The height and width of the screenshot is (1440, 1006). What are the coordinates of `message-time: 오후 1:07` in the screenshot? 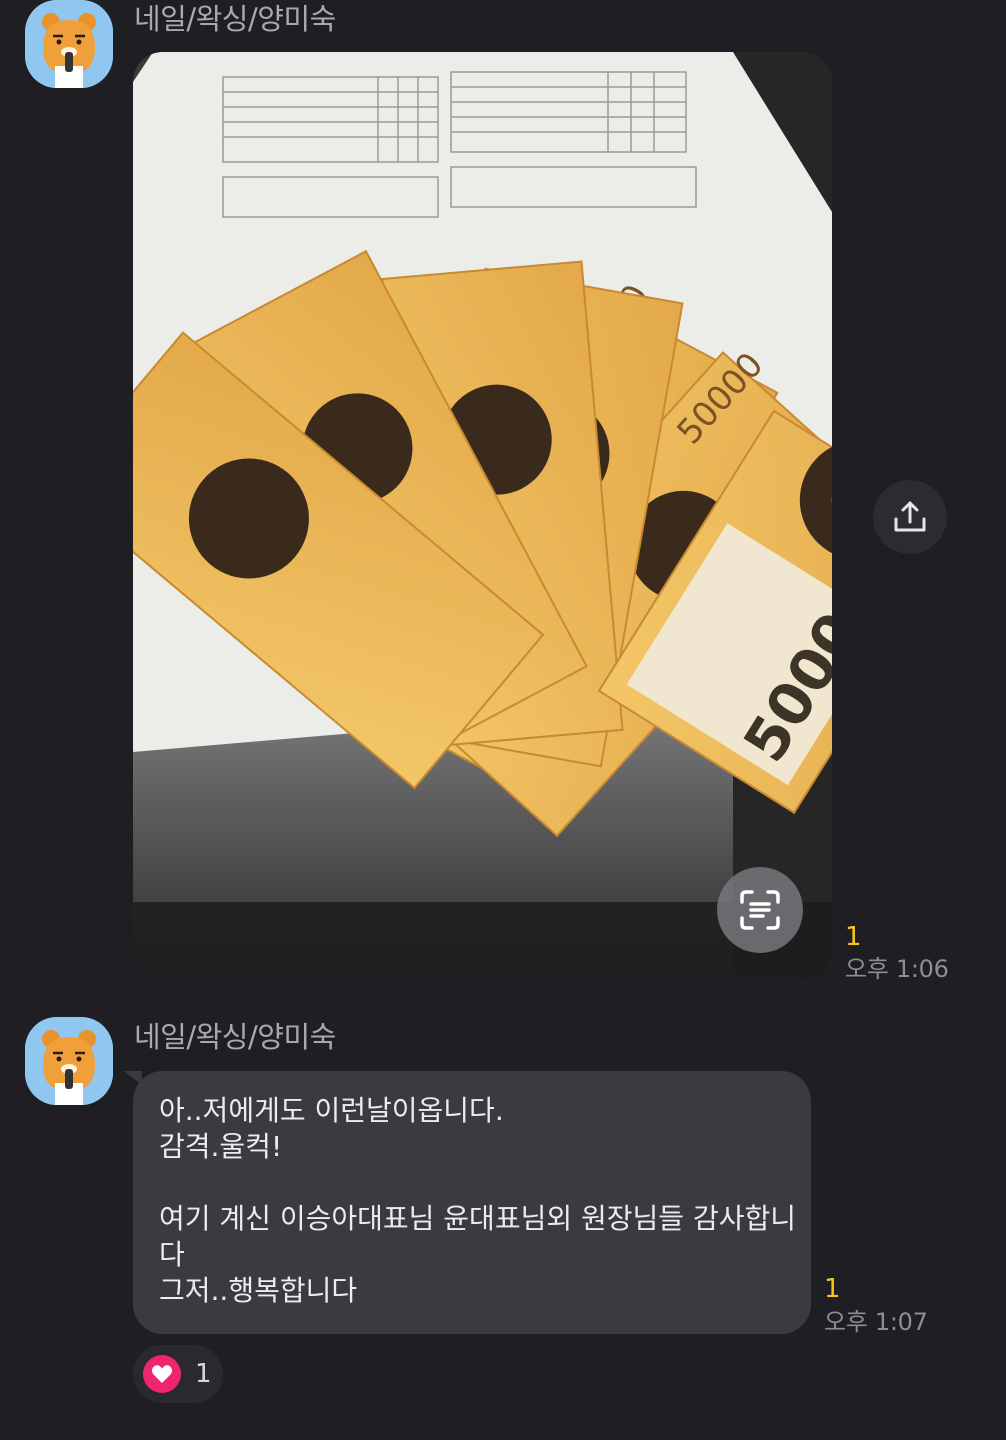 It's located at (876, 1322).